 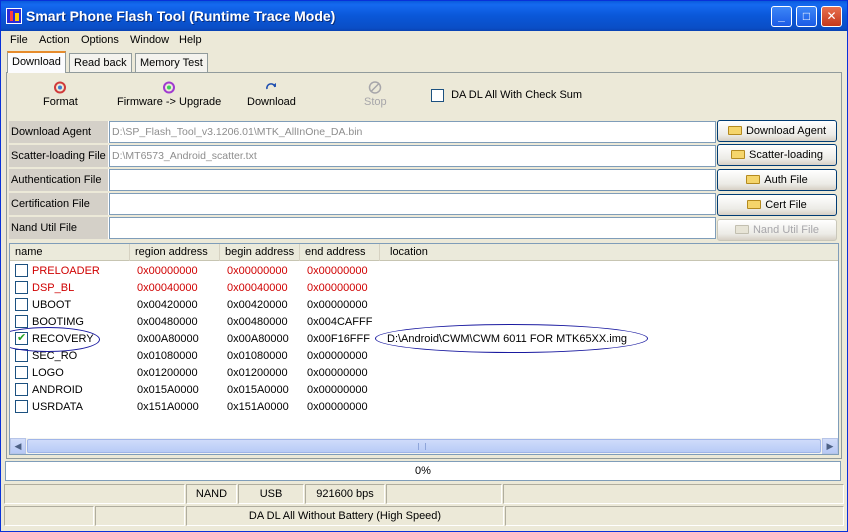 What do you see at coordinates (57, 407) in the screenshot?
I see `partition-name: USRDATA` at bounding box center [57, 407].